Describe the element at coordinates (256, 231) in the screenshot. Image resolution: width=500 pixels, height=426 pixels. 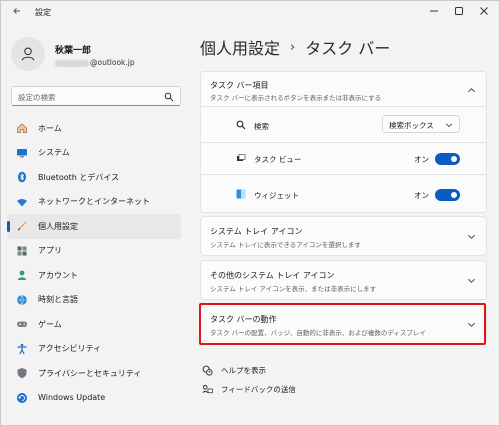
I see `system-tray-title: システム トレイ アイコン` at that location.